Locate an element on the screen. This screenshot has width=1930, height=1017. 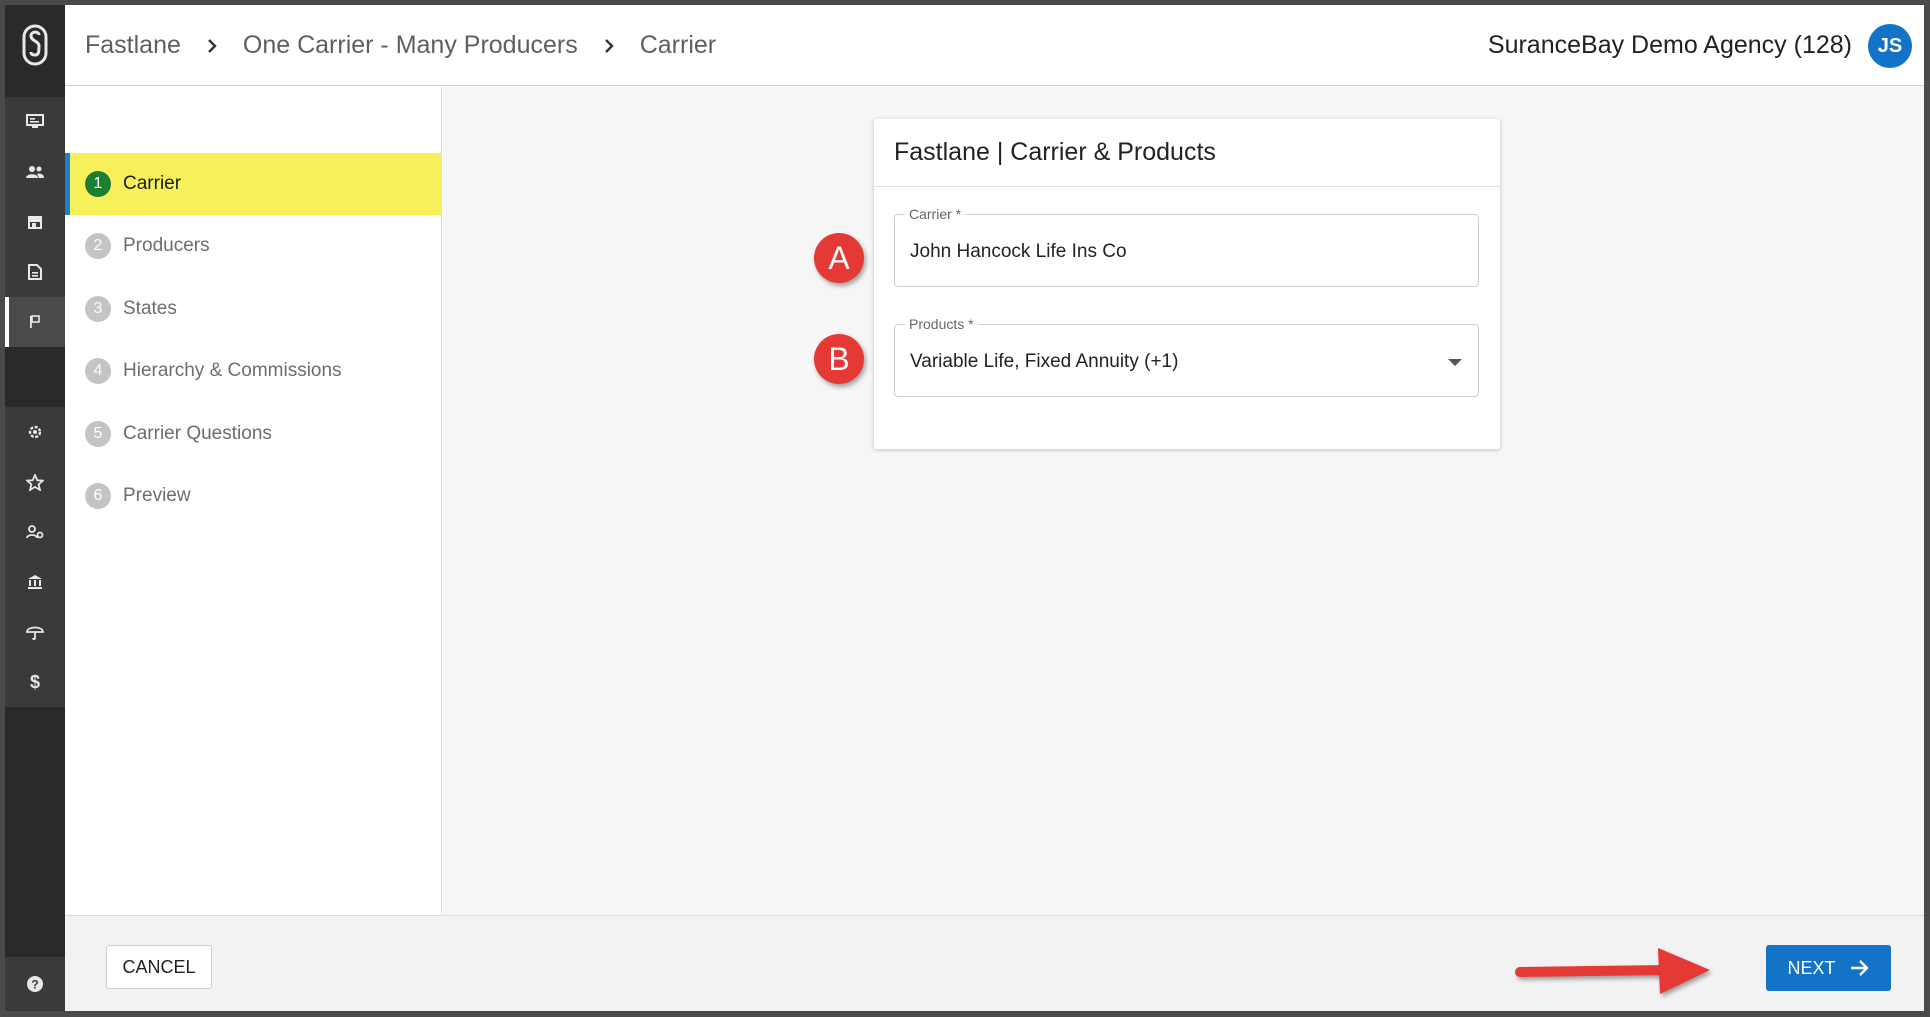
step-carrier: 1 Carrier is located at coordinates (253, 184).